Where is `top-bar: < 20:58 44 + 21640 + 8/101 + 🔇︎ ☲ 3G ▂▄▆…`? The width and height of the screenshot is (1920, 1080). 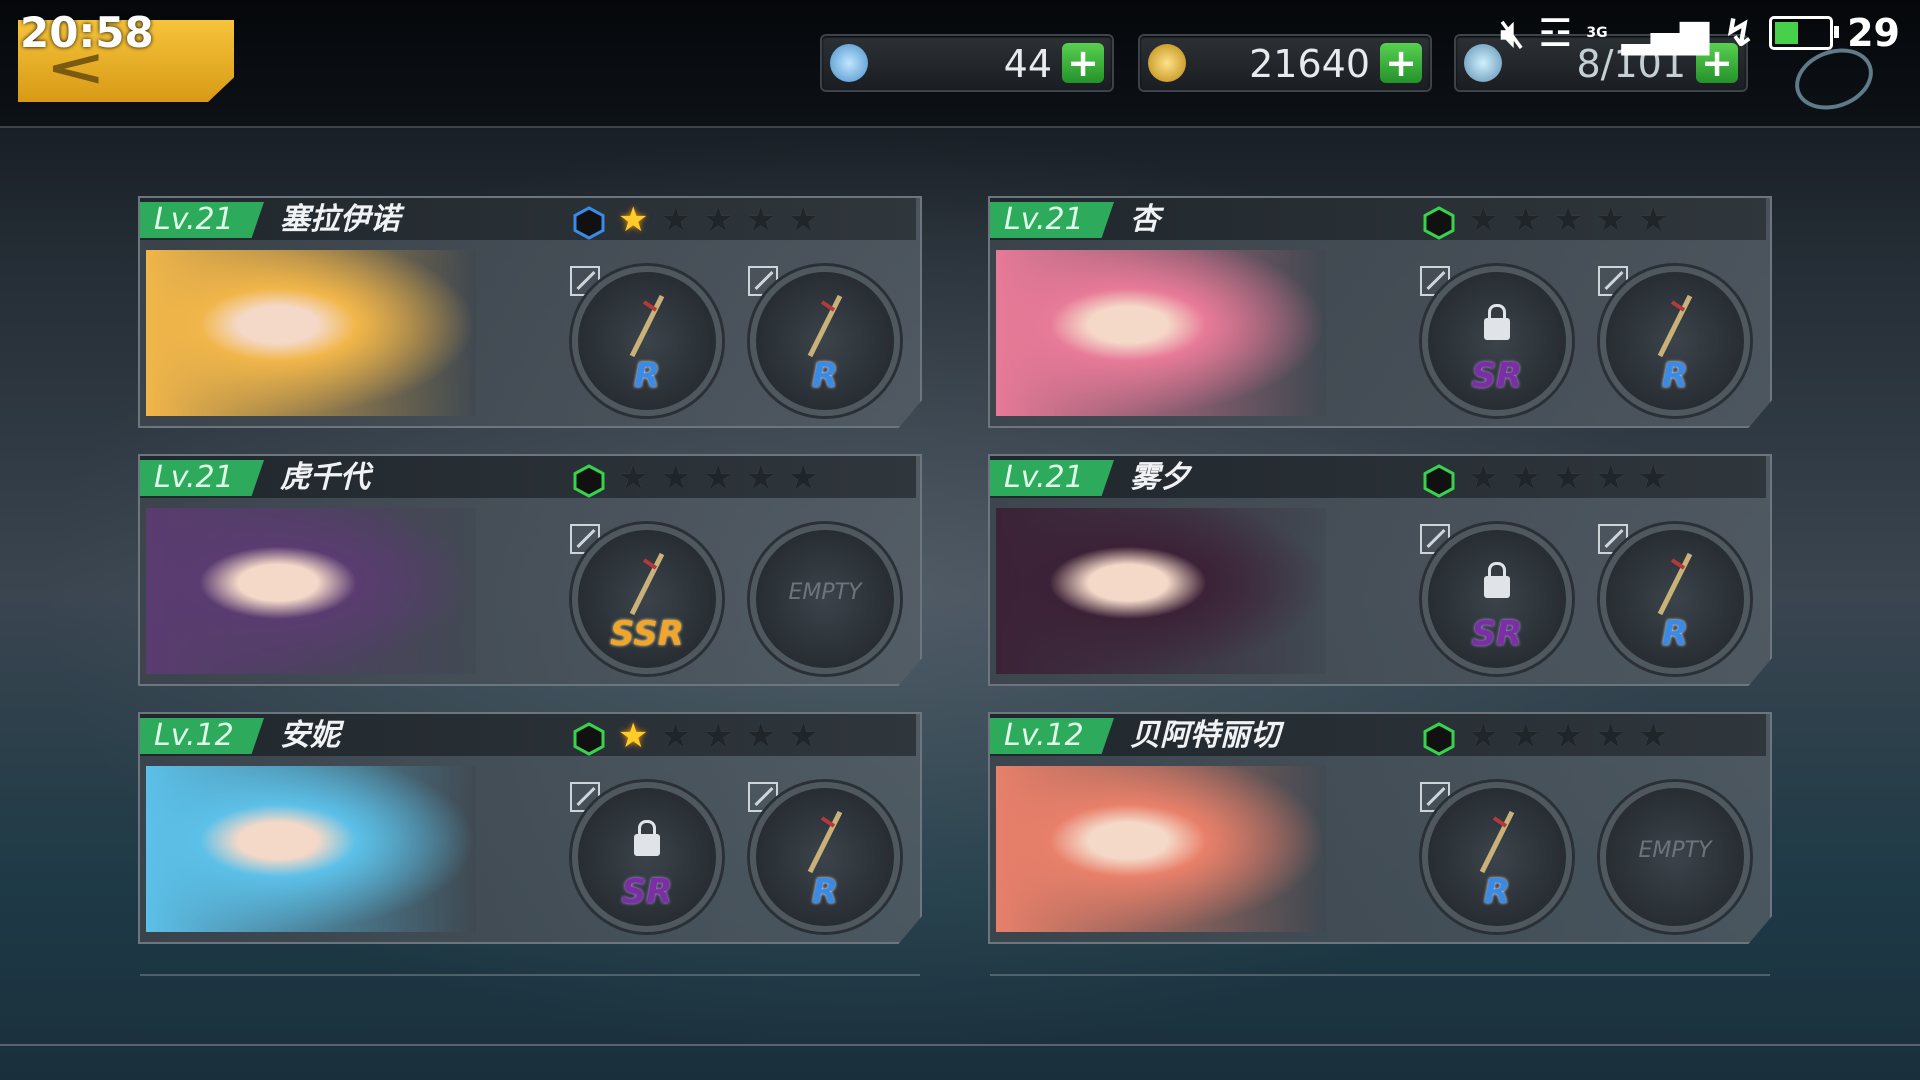 top-bar: < 20:58 44 + 21640 + 8/101 + 🔇︎ ☲ 3G ▂▄▆… is located at coordinates (960, 64).